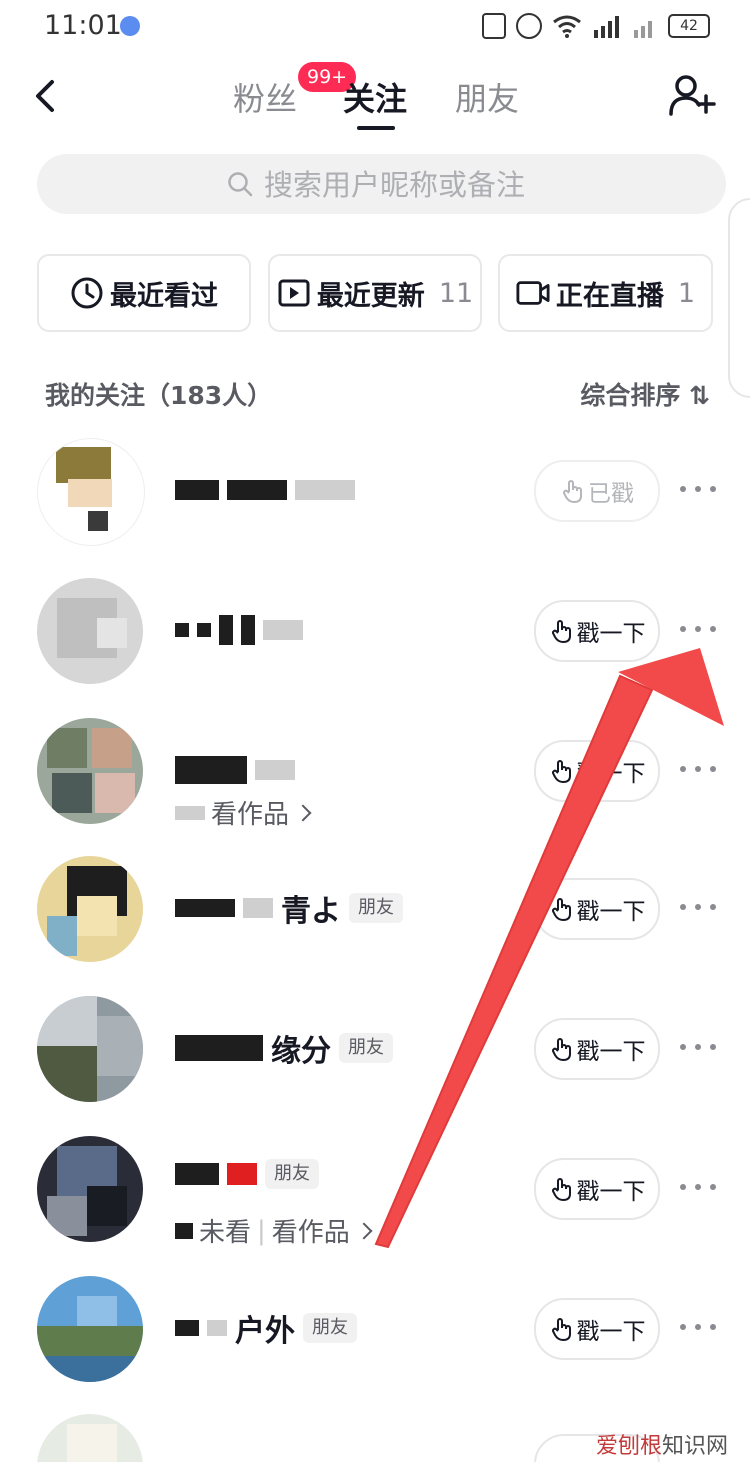  Describe the element at coordinates (240, 184) in the screenshot. I see `search-icon` at that location.